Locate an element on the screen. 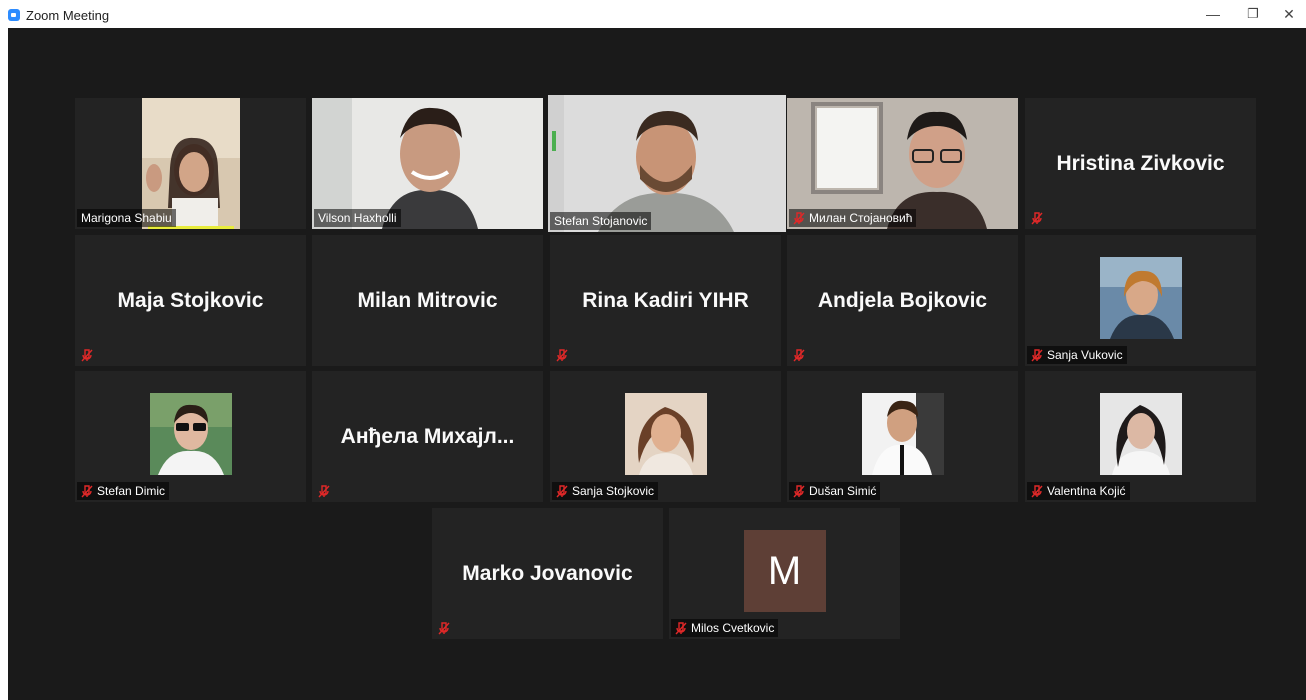  participant-label: Valentina Kojić is located at coordinates (1078, 491).